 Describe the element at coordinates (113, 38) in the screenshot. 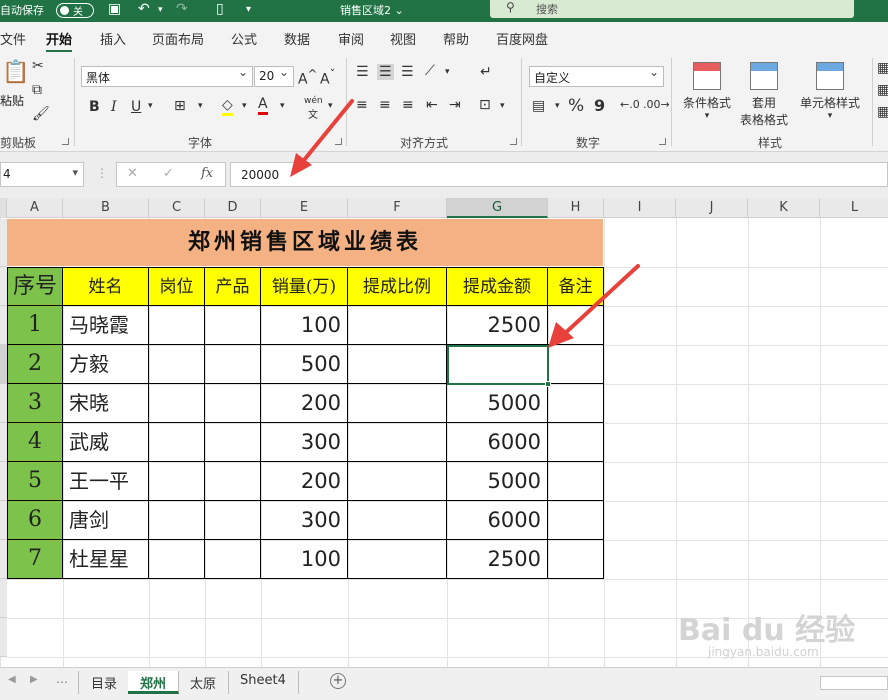

I see `tab-insert: 插入` at that location.